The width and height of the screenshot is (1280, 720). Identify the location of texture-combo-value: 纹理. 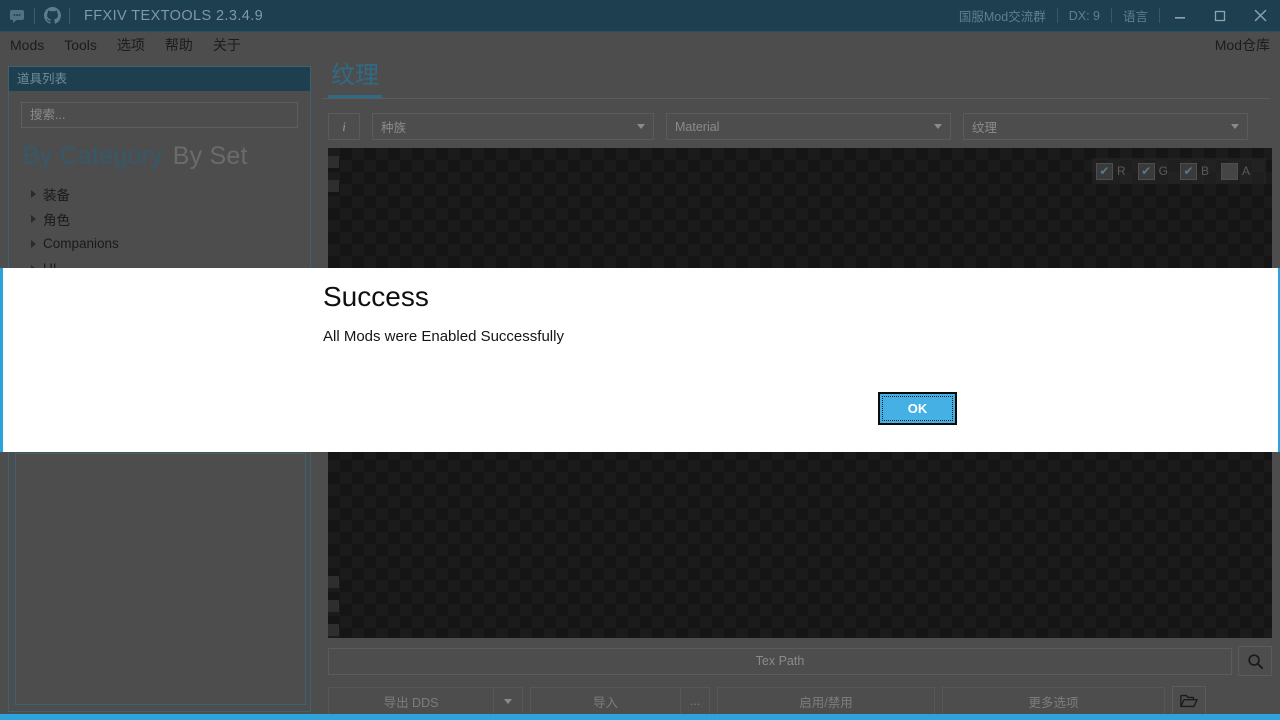
(985, 128).